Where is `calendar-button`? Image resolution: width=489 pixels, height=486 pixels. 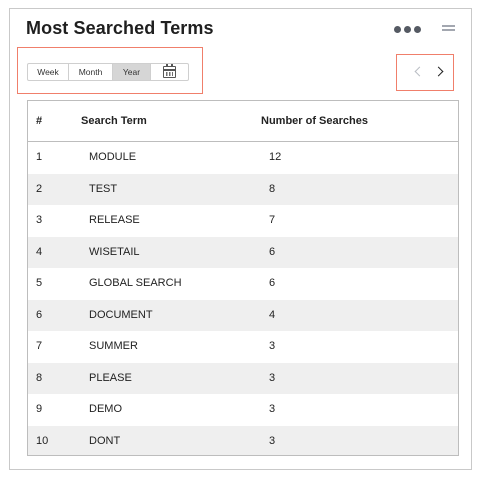
calendar-button is located at coordinates (169, 72).